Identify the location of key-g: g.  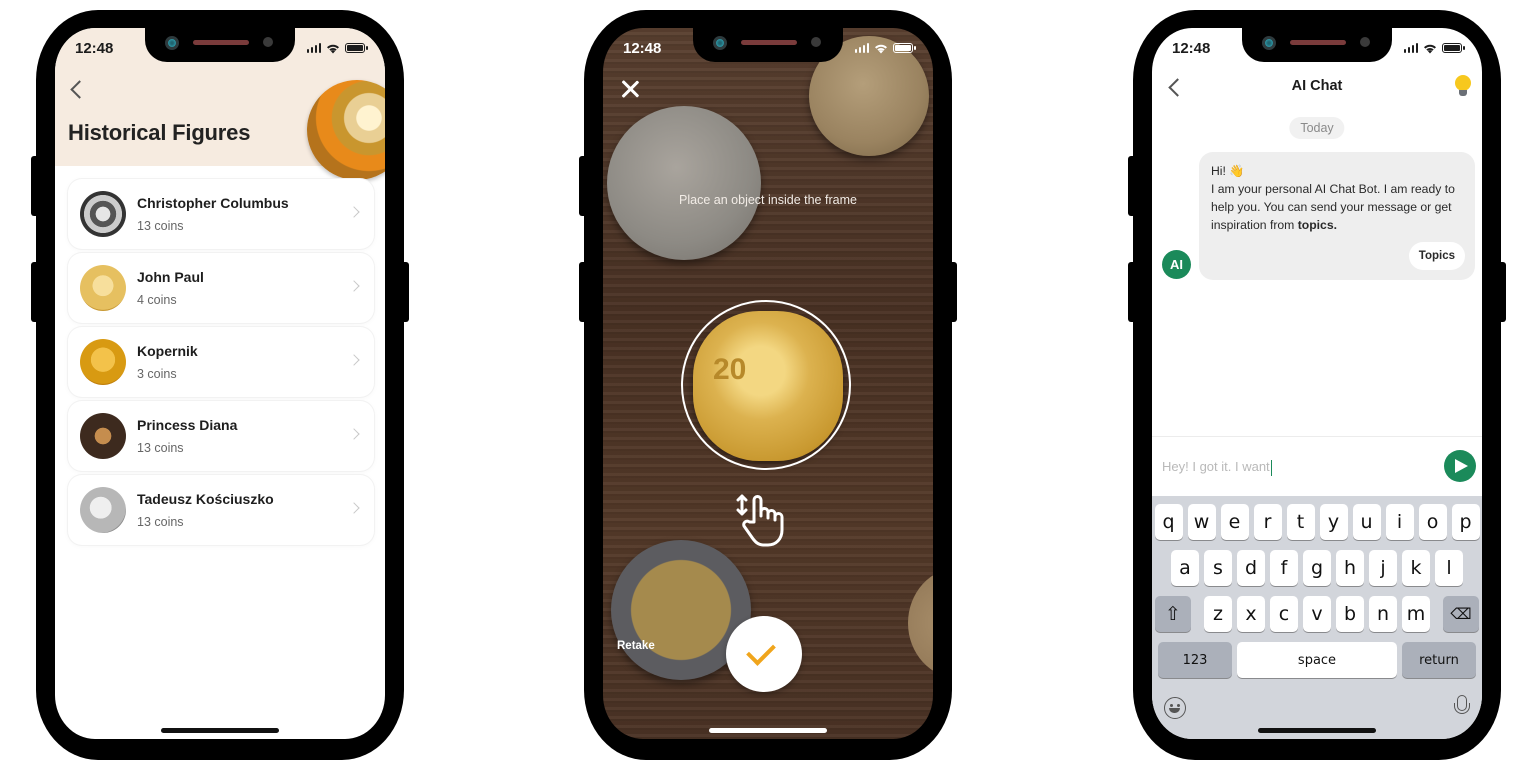
(1317, 568).